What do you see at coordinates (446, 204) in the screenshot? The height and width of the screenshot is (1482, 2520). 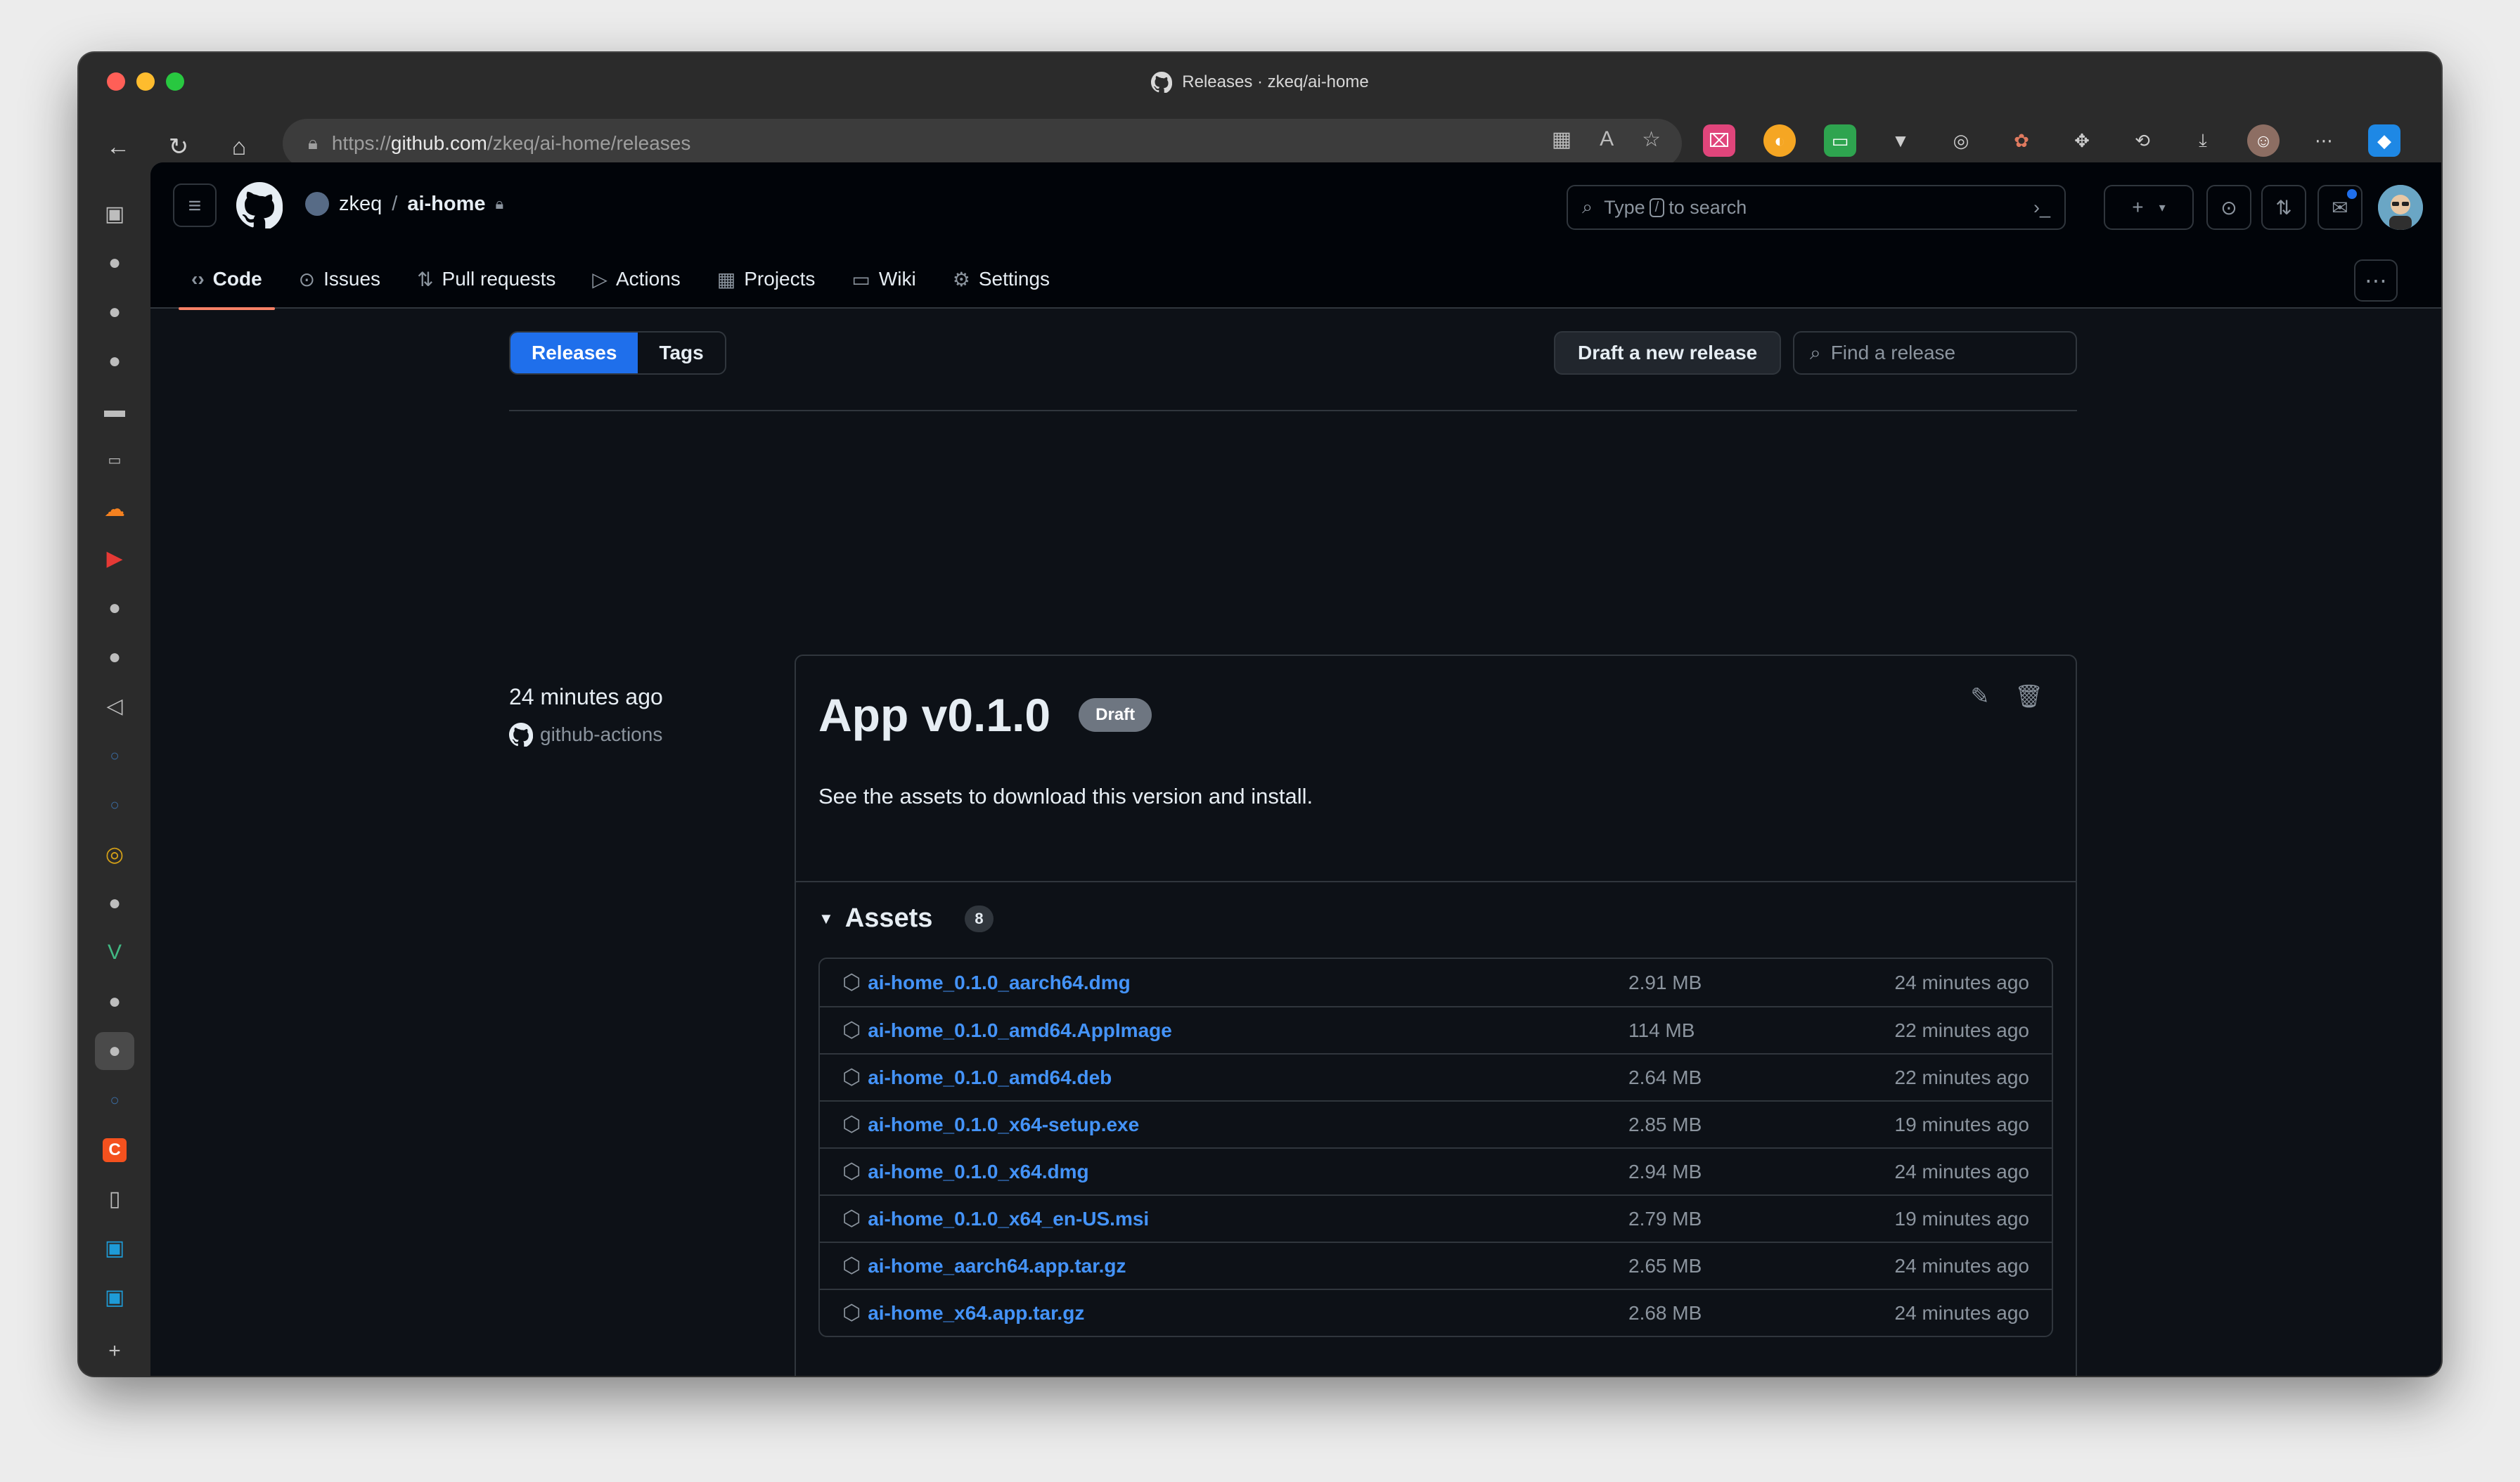 I see `repo-name-link: ai-home` at bounding box center [446, 204].